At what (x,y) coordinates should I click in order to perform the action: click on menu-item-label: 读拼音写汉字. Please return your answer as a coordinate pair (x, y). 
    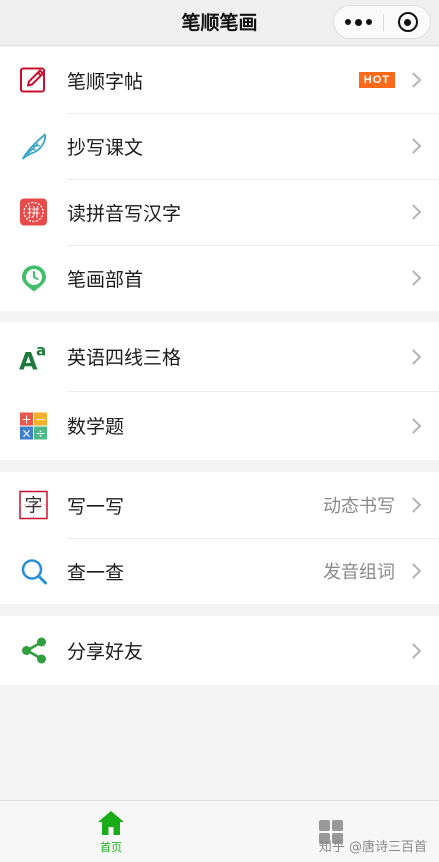
    Looking at the image, I should click on (124, 213).